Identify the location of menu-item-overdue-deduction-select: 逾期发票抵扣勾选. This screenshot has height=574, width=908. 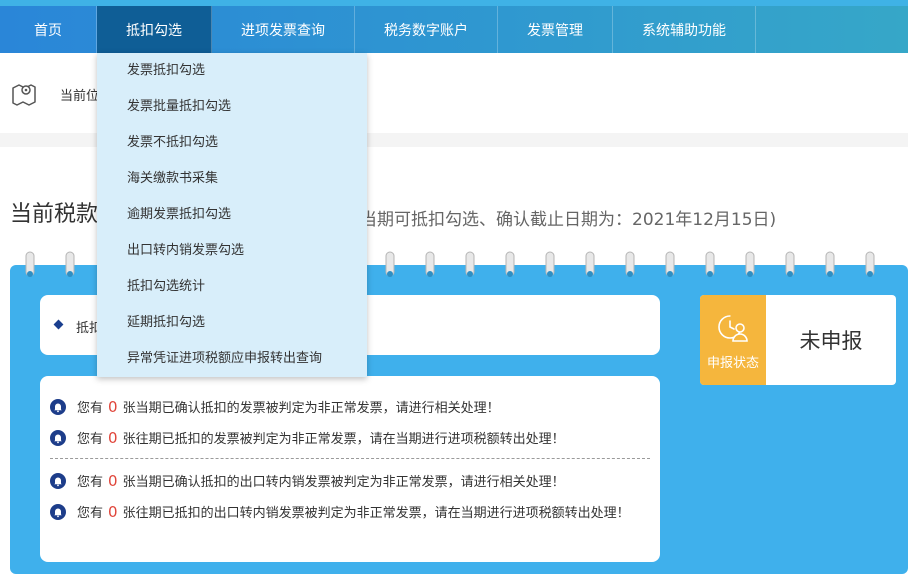
(232, 215).